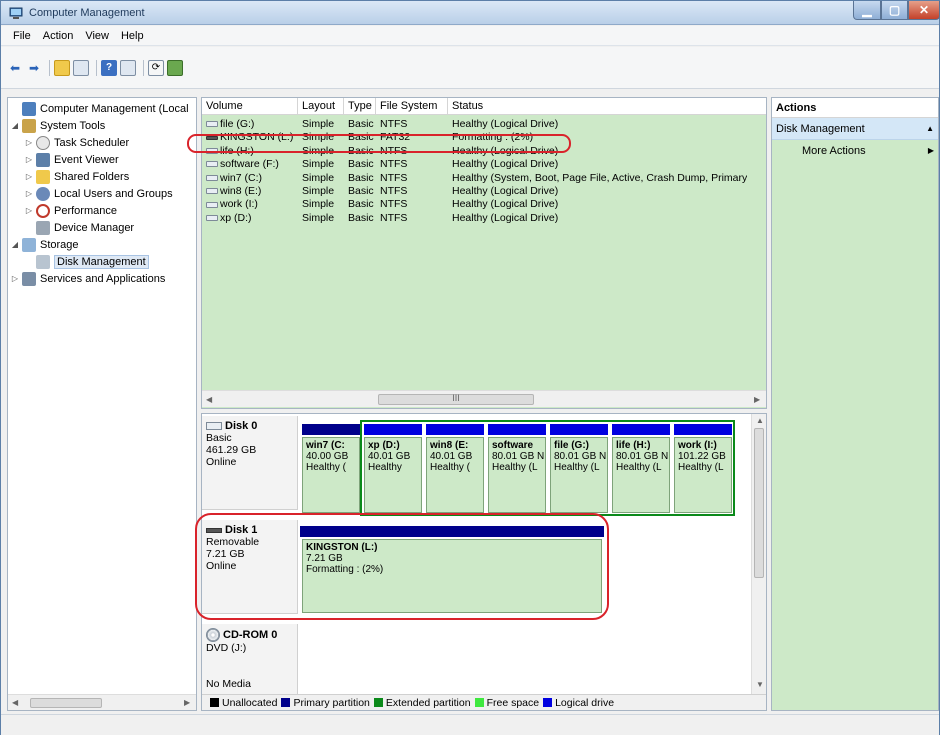  I want to click on tree-node-shared-folders: ▷ Shared Folders, so click(76, 176).